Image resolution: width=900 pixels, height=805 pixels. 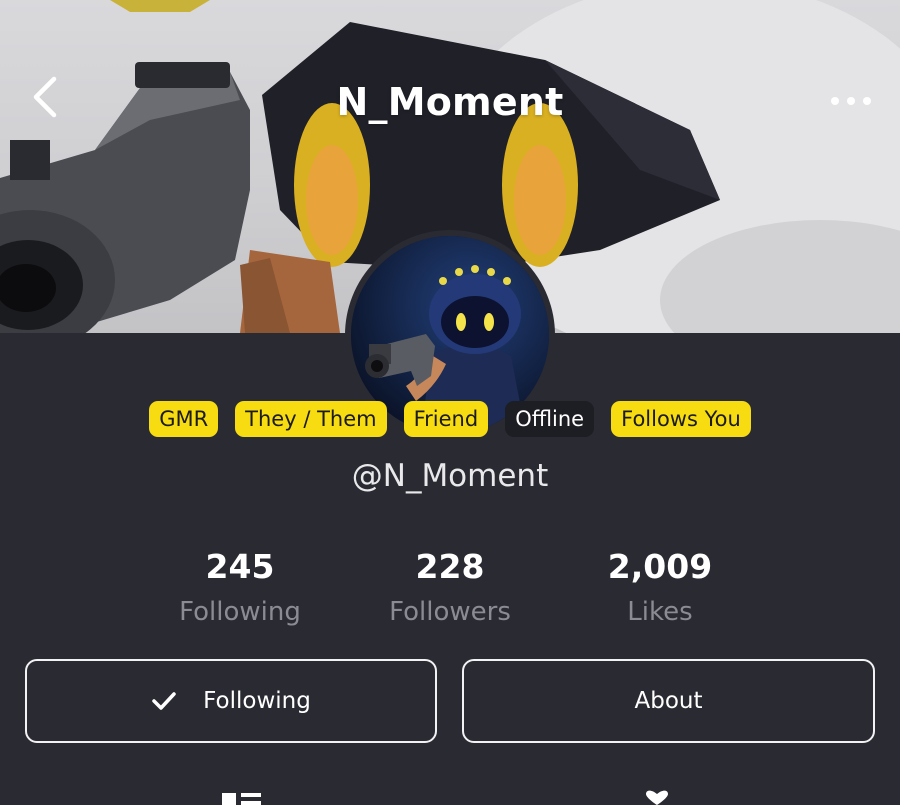 What do you see at coordinates (450, 102) in the screenshot?
I see `page-title: N_Moment` at bounding box center [450, 102].